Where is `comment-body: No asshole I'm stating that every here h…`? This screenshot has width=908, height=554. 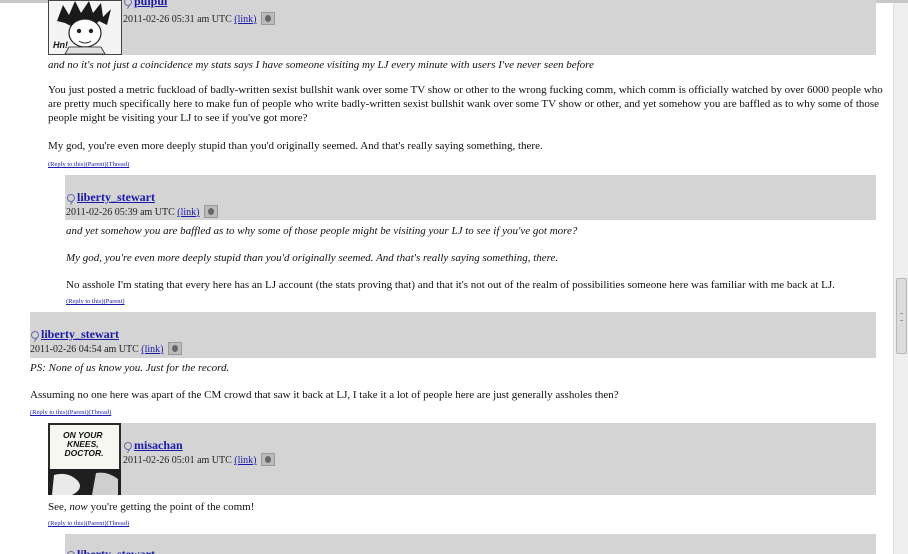
comment-body: No asshole I'm stating that every here h… is located at coordinates (450, 285).